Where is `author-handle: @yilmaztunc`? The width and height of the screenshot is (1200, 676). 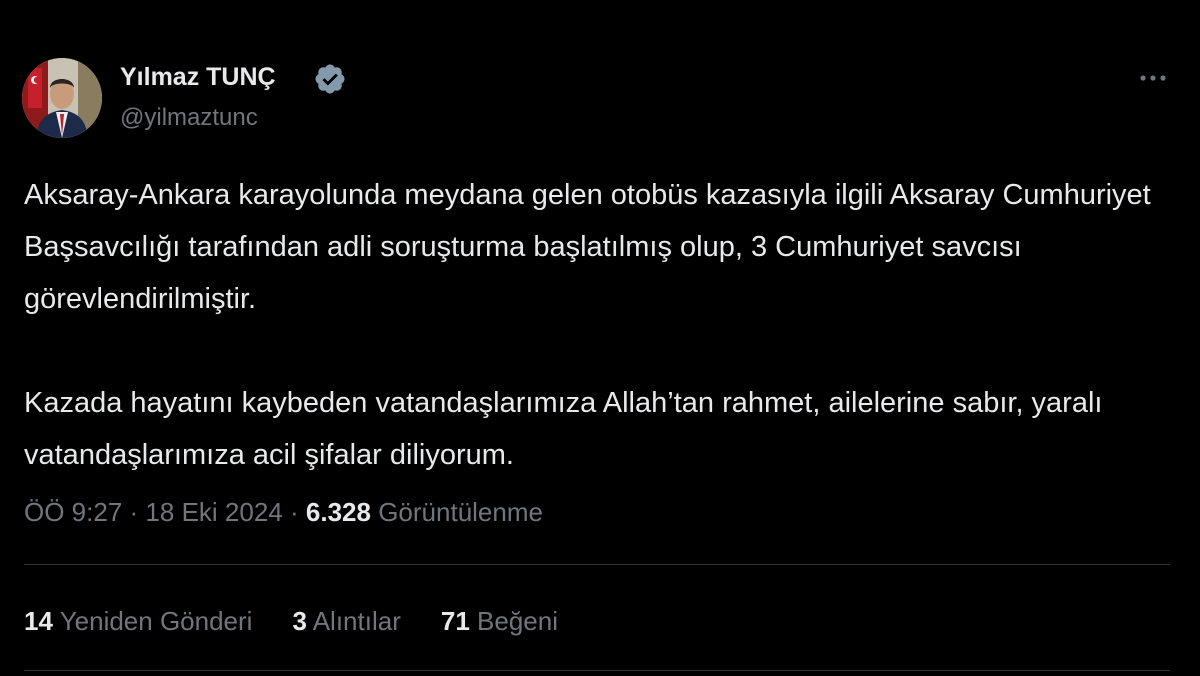
author-handle: @yilmaztunc is located at coordinates (189, 118).